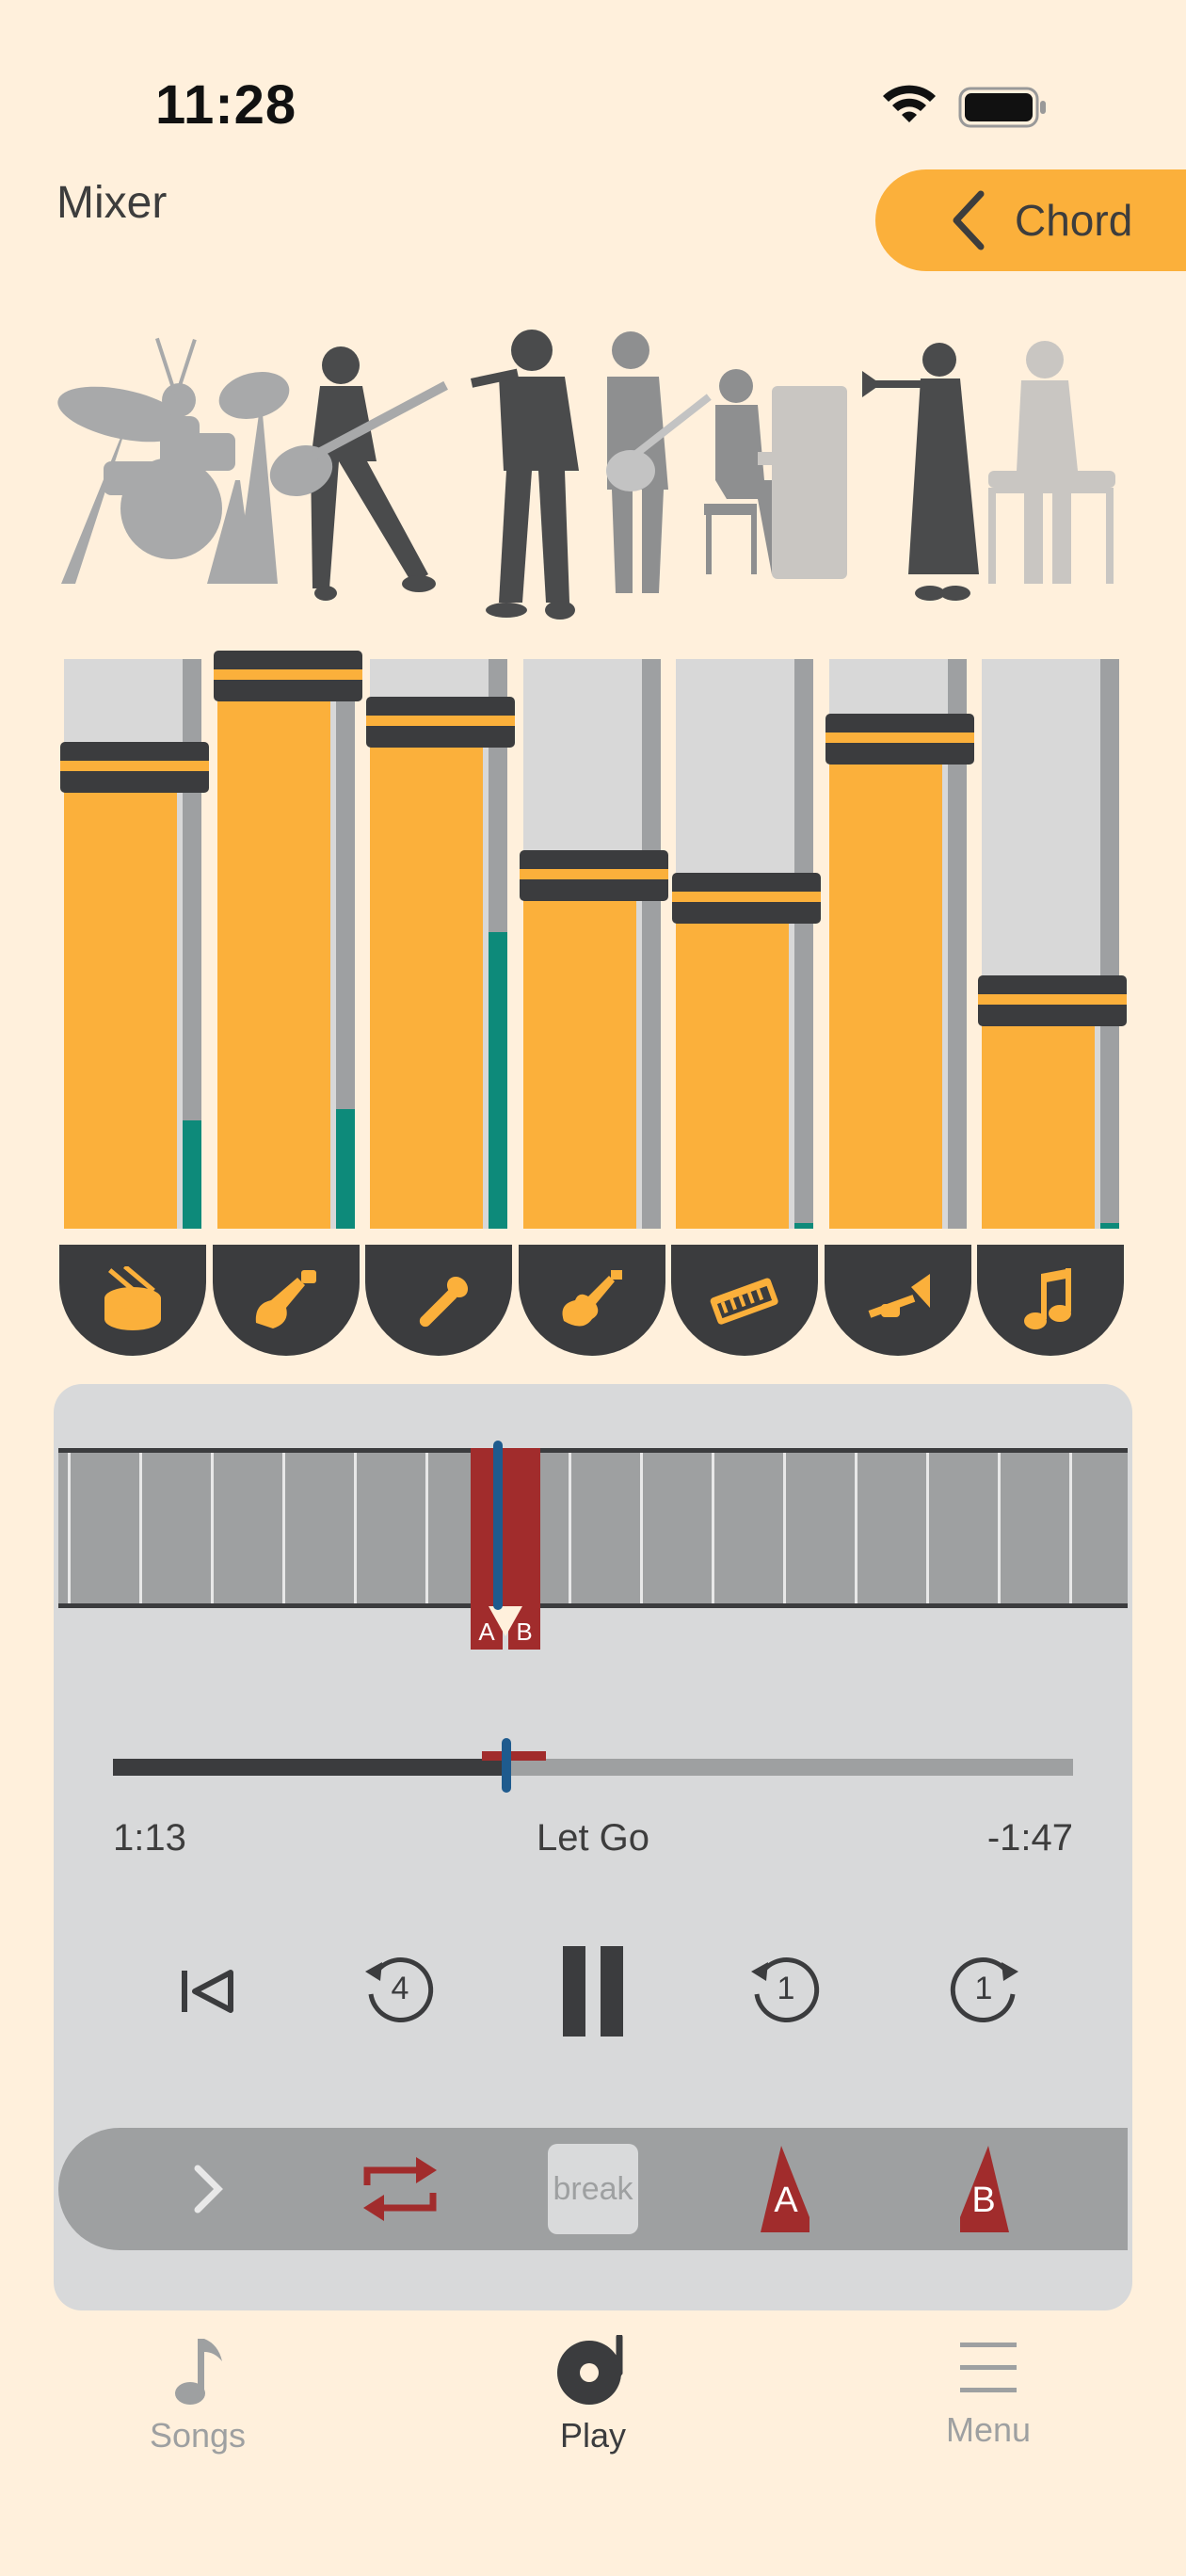 This screenshot has width=1186, height=2576. I want to click on remaining-time: -1:47, so click(1029, 1838).